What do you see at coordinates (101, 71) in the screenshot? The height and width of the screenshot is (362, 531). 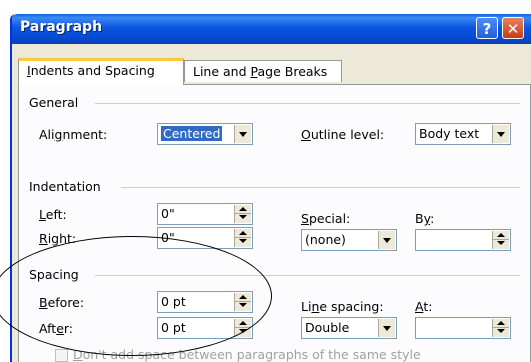 I see `tab-indents-and-spacing: Indents and Spacing` at bounding box center [101, 71].